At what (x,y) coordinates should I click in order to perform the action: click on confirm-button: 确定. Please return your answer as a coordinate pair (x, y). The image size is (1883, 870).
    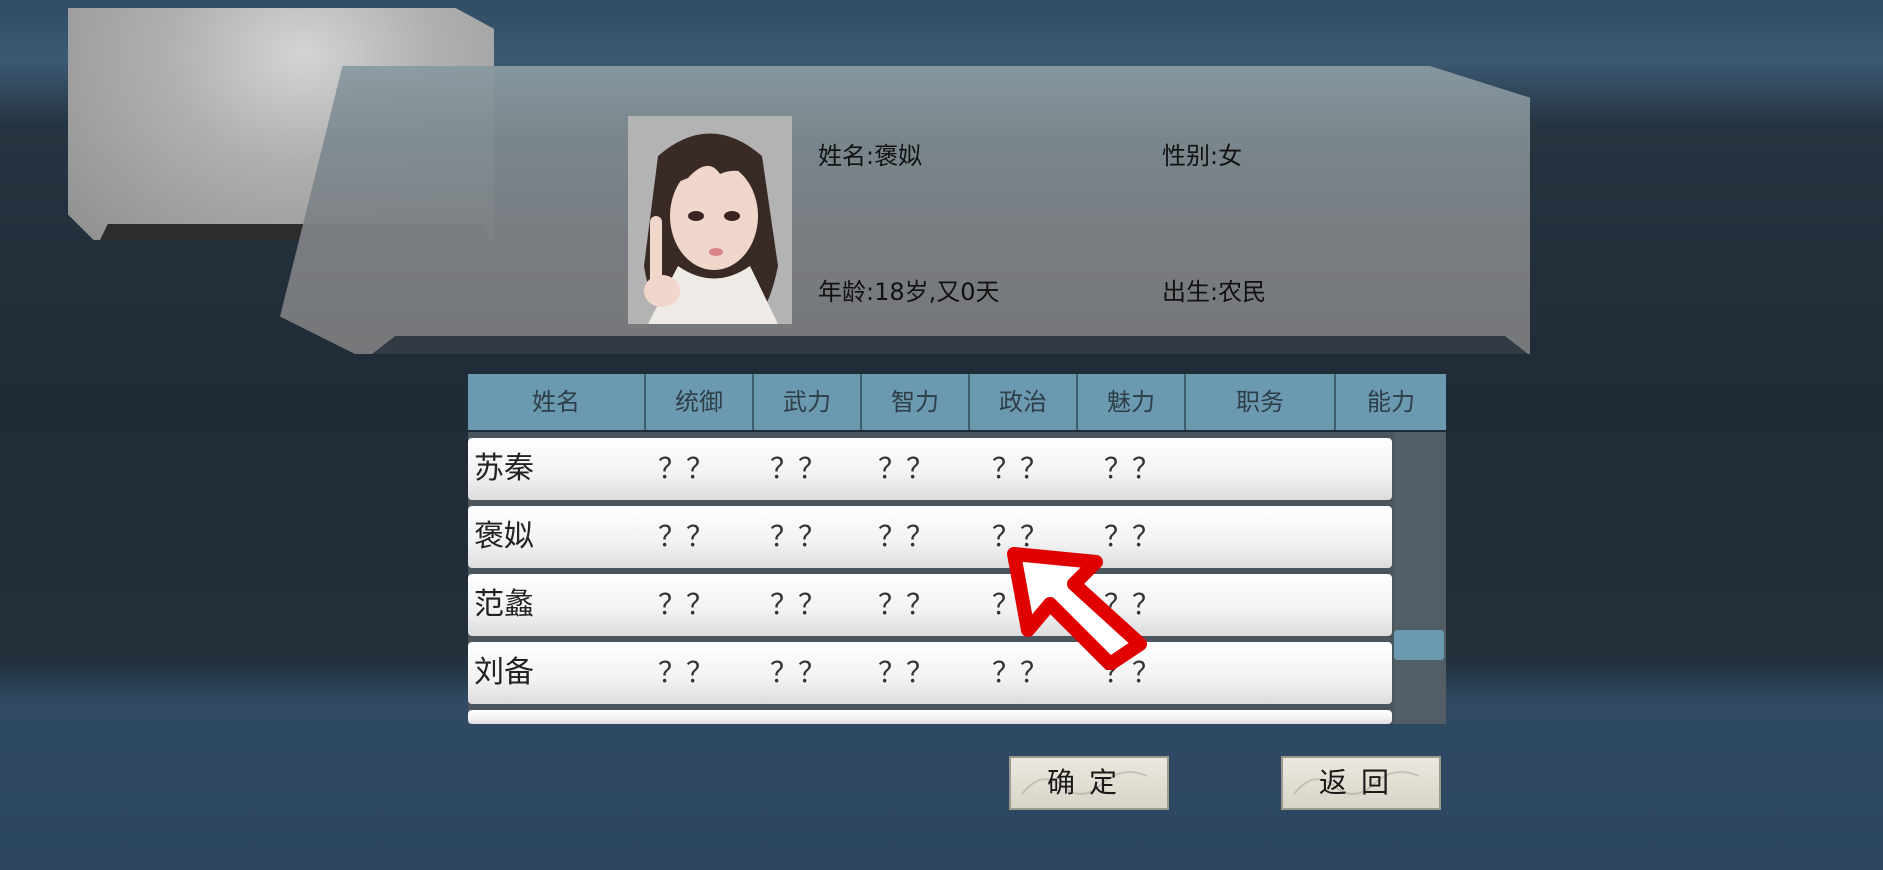
    Looking at the image, I should click on (1089, 783).